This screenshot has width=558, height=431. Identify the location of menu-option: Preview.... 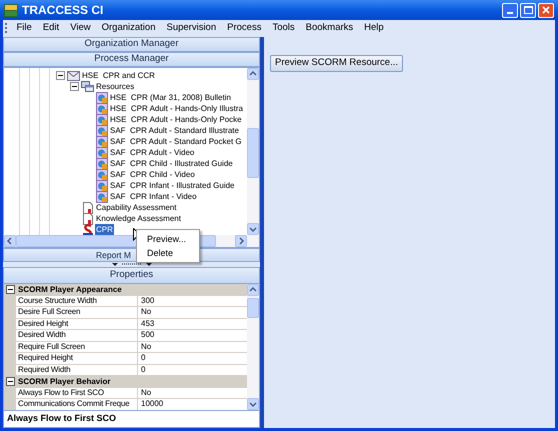
(168, 239).